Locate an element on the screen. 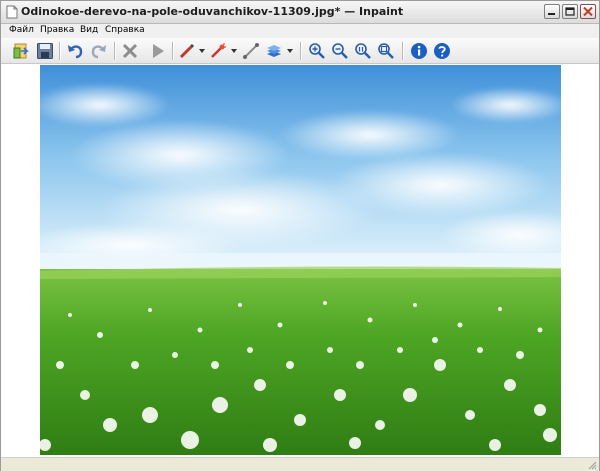 This screenshot has height=471, width=600. zoom-out-icon is located at coordinates (340, 51).